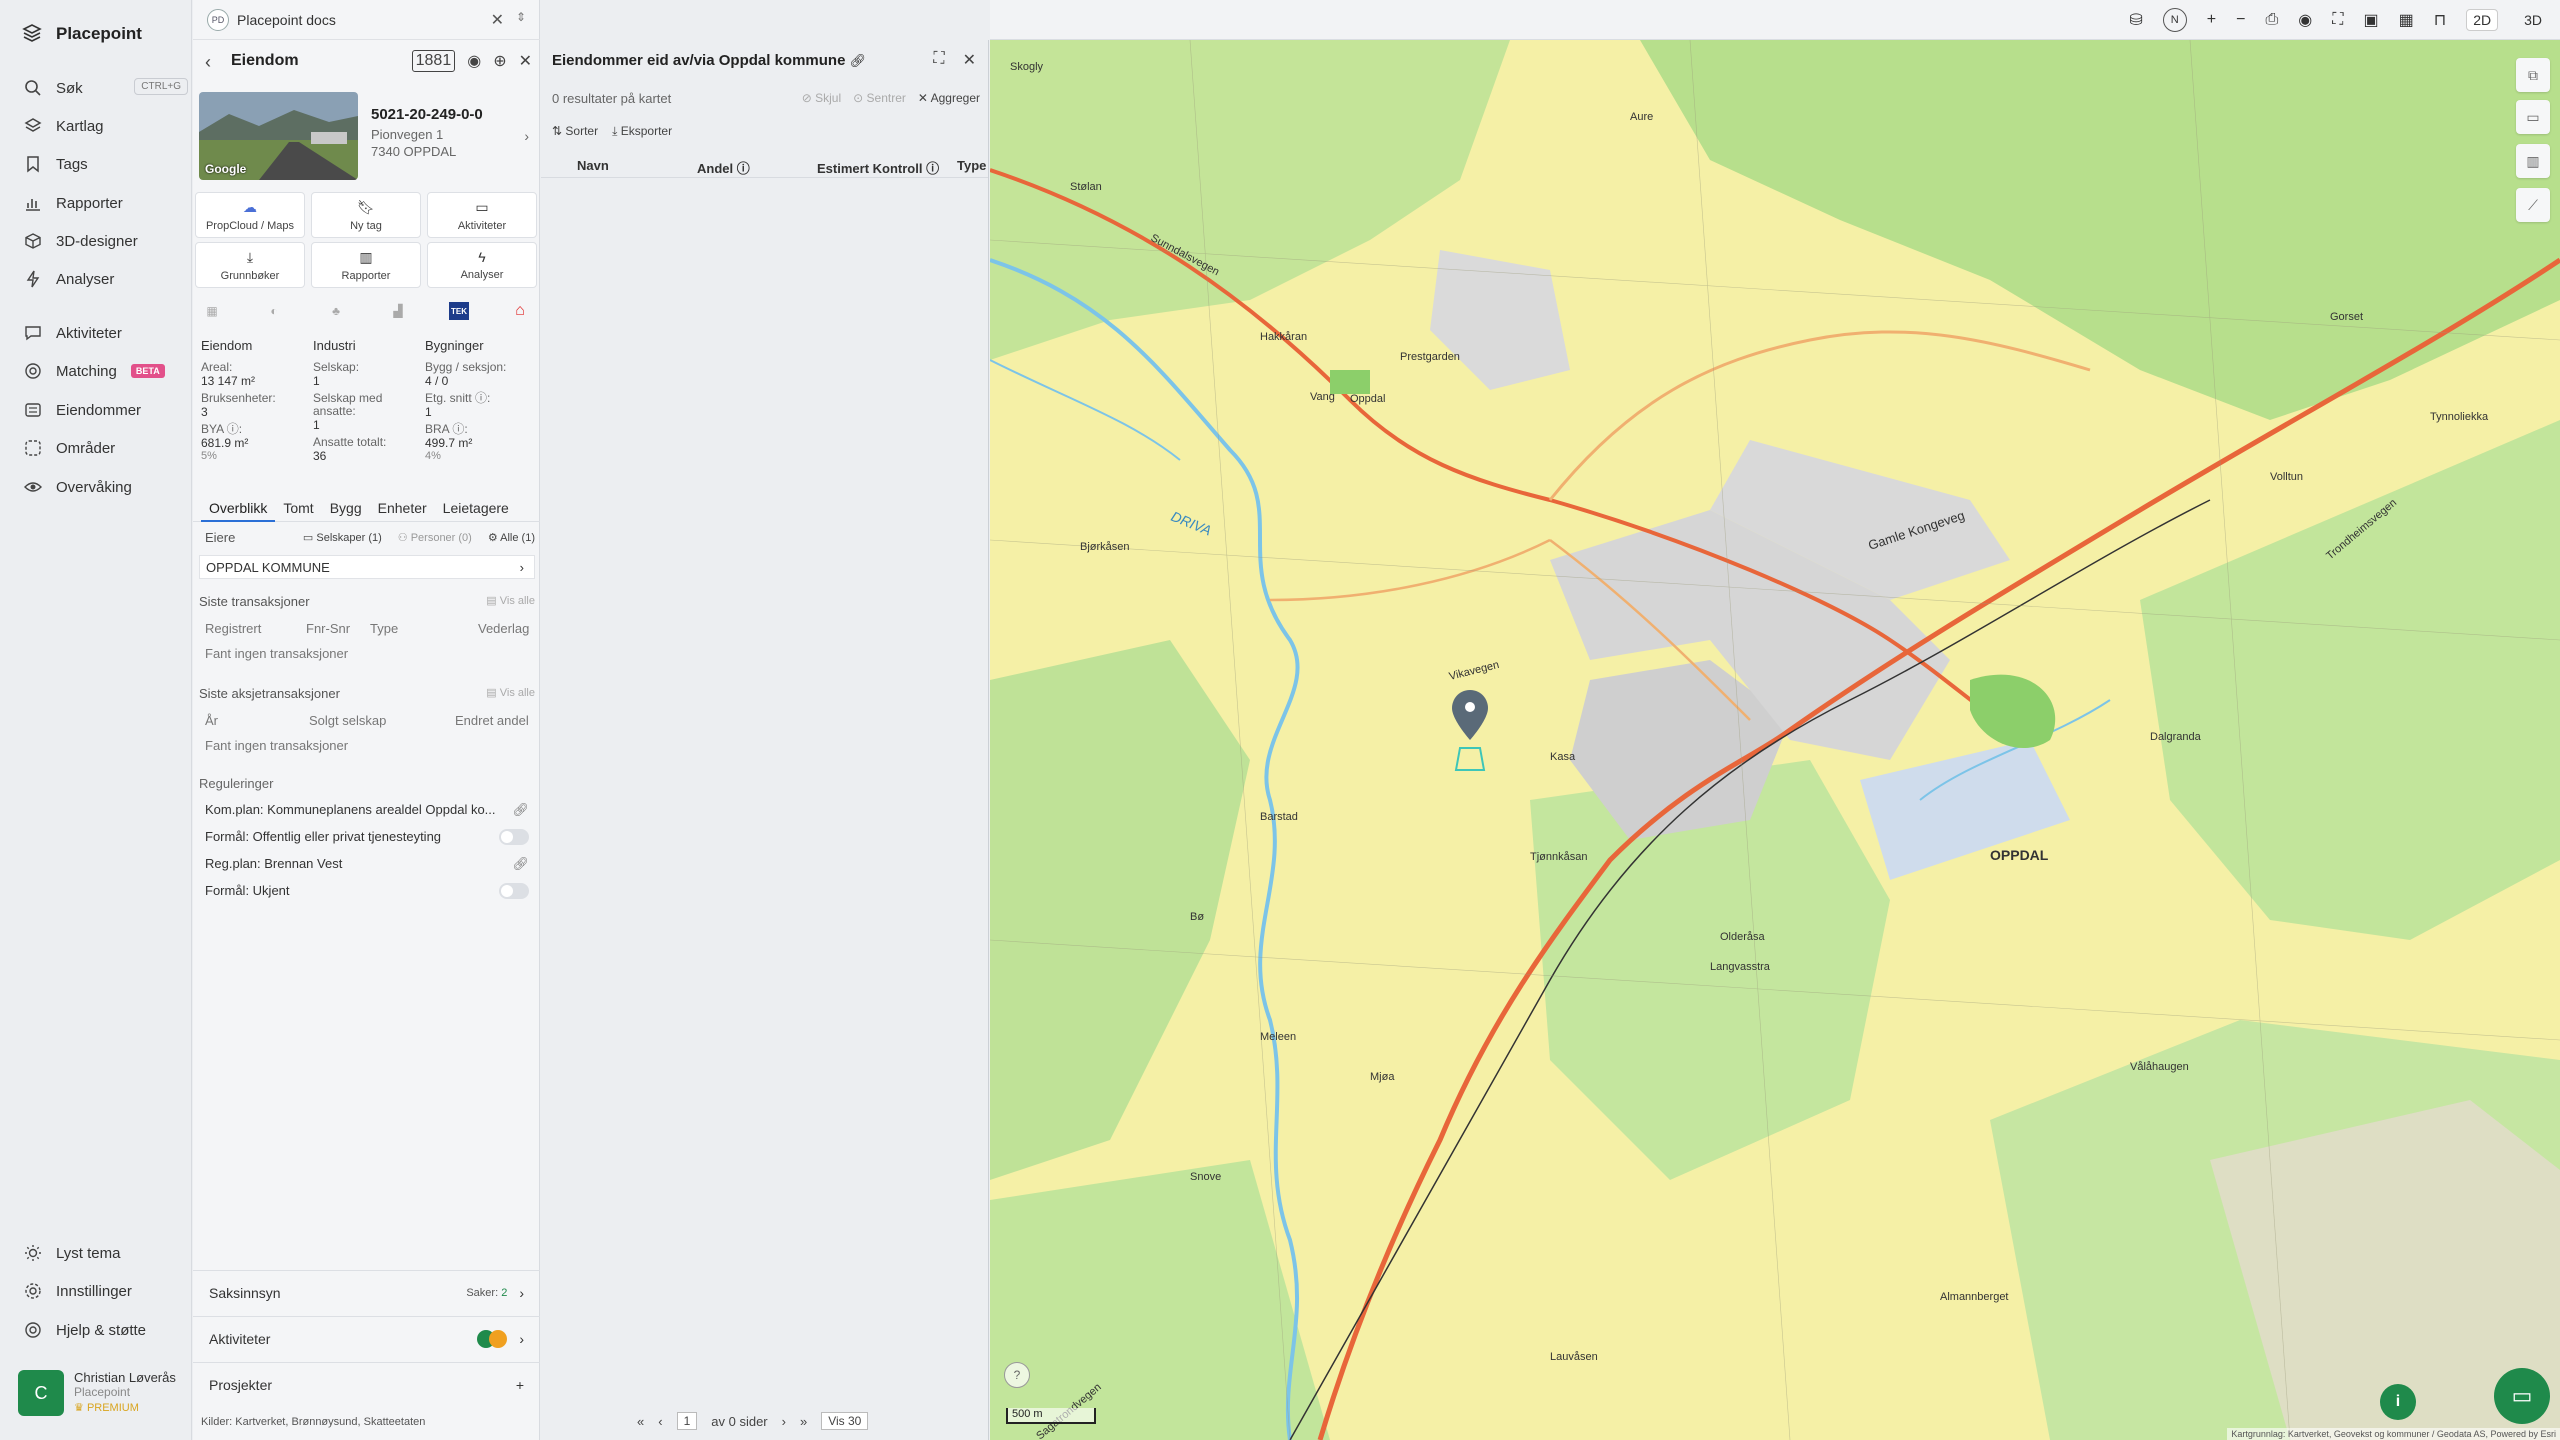 This screenshot has height=1440, width=2560. Describe the element at coordinates (208, 62) in the screenshot. I see `back-arrow-icon: ‹` at that location.